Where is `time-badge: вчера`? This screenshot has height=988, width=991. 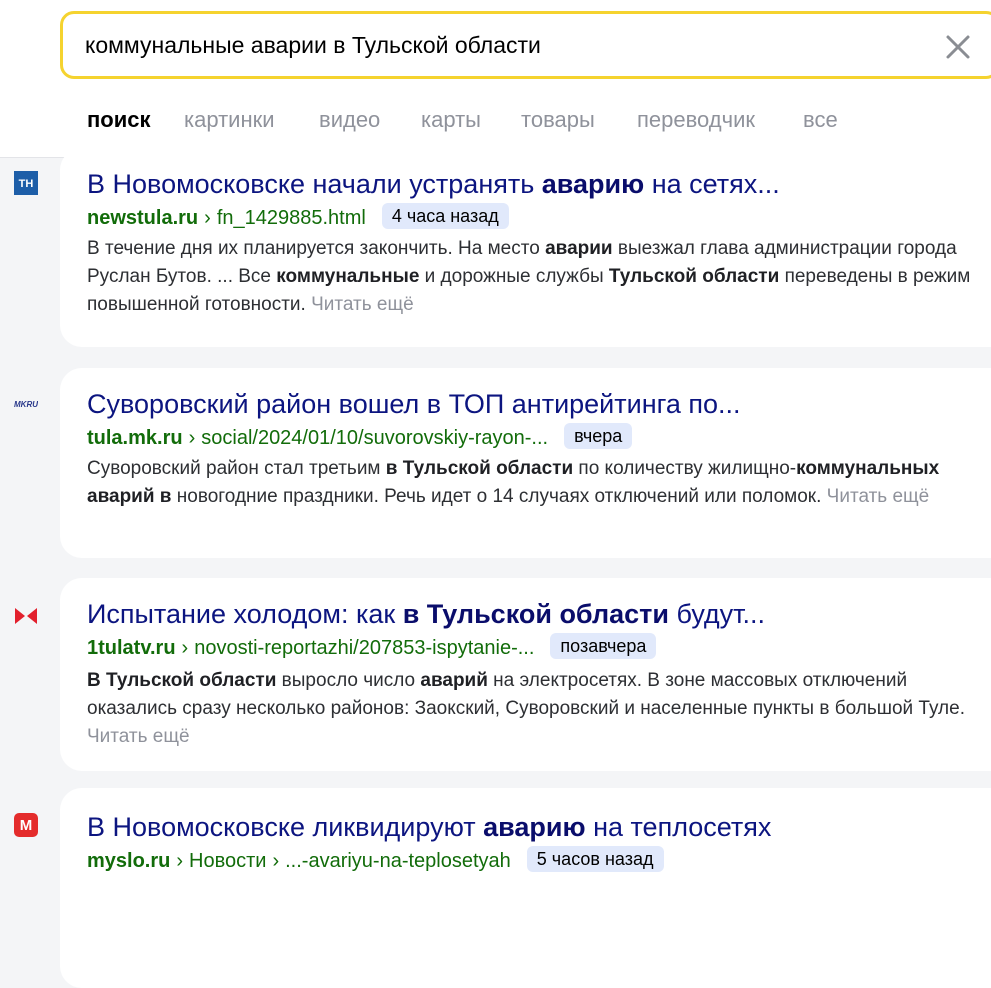 time-badge: вчера is located at coordinates (598, 436).